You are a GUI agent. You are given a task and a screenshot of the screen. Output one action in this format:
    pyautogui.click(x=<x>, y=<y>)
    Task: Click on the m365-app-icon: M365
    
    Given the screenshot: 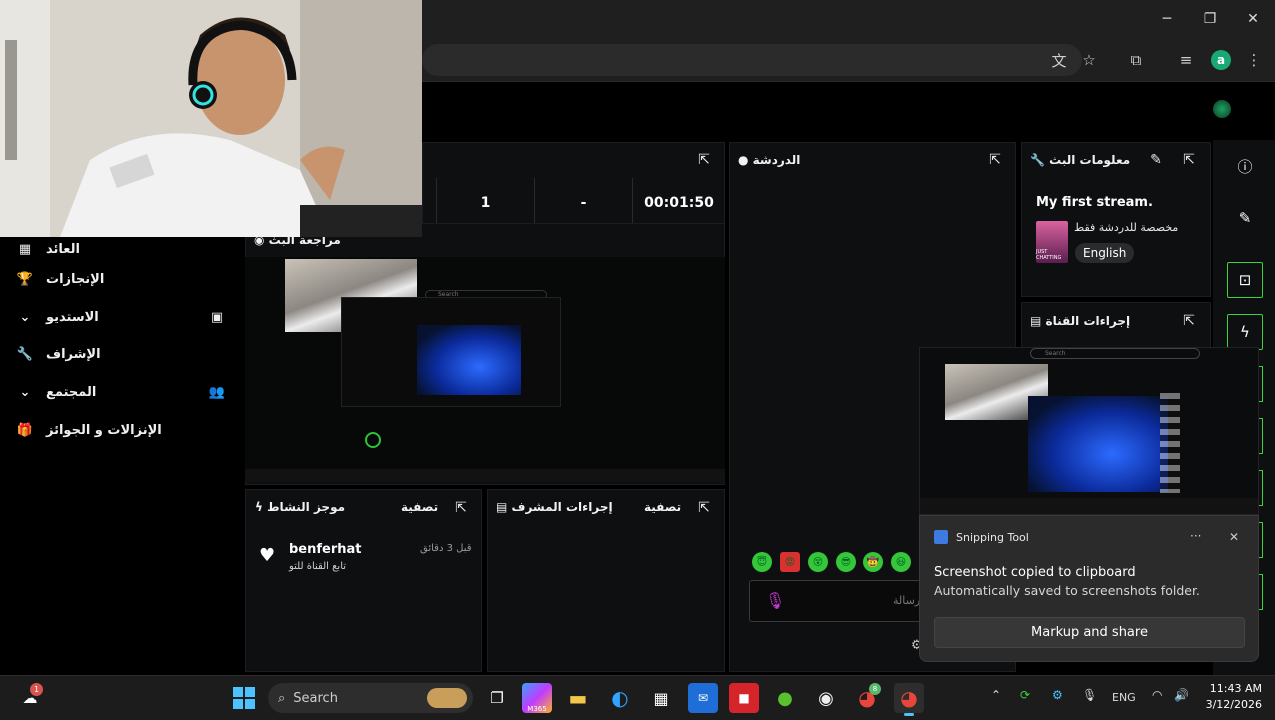 What is the action you would take?
    pyautogui.click(x=537, y=698)
    